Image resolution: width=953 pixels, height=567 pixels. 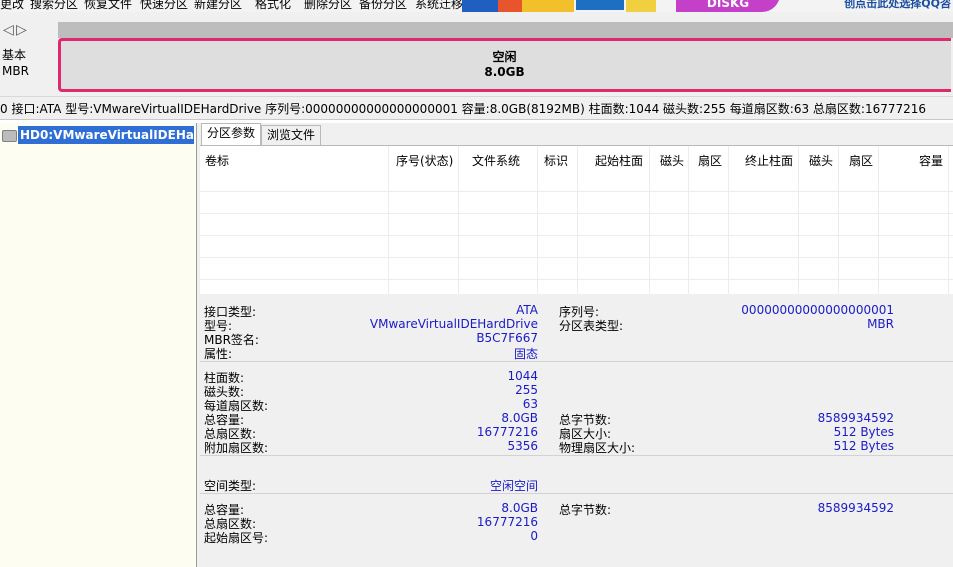 What do you see at coordinates (619, 160) in the screenshot?
I see `column-header: 起始柱面` at bounding box center [619, 160].